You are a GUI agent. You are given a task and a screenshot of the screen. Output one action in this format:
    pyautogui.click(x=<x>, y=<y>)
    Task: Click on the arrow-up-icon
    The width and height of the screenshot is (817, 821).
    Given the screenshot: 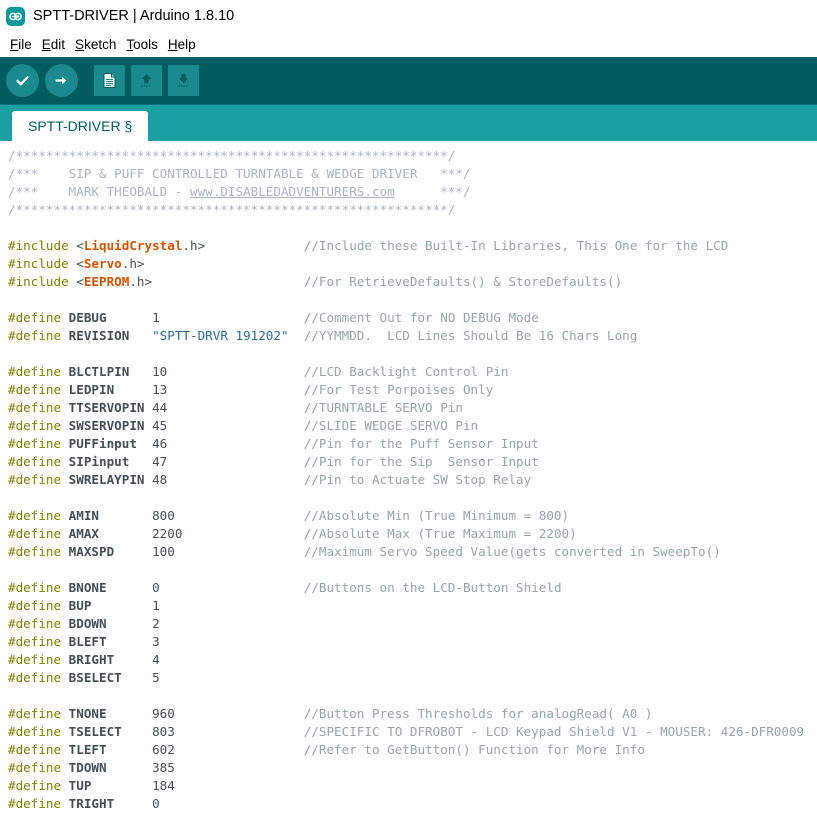 What is the action you would take?
    pyautogui.click(x=146, y=80)
    